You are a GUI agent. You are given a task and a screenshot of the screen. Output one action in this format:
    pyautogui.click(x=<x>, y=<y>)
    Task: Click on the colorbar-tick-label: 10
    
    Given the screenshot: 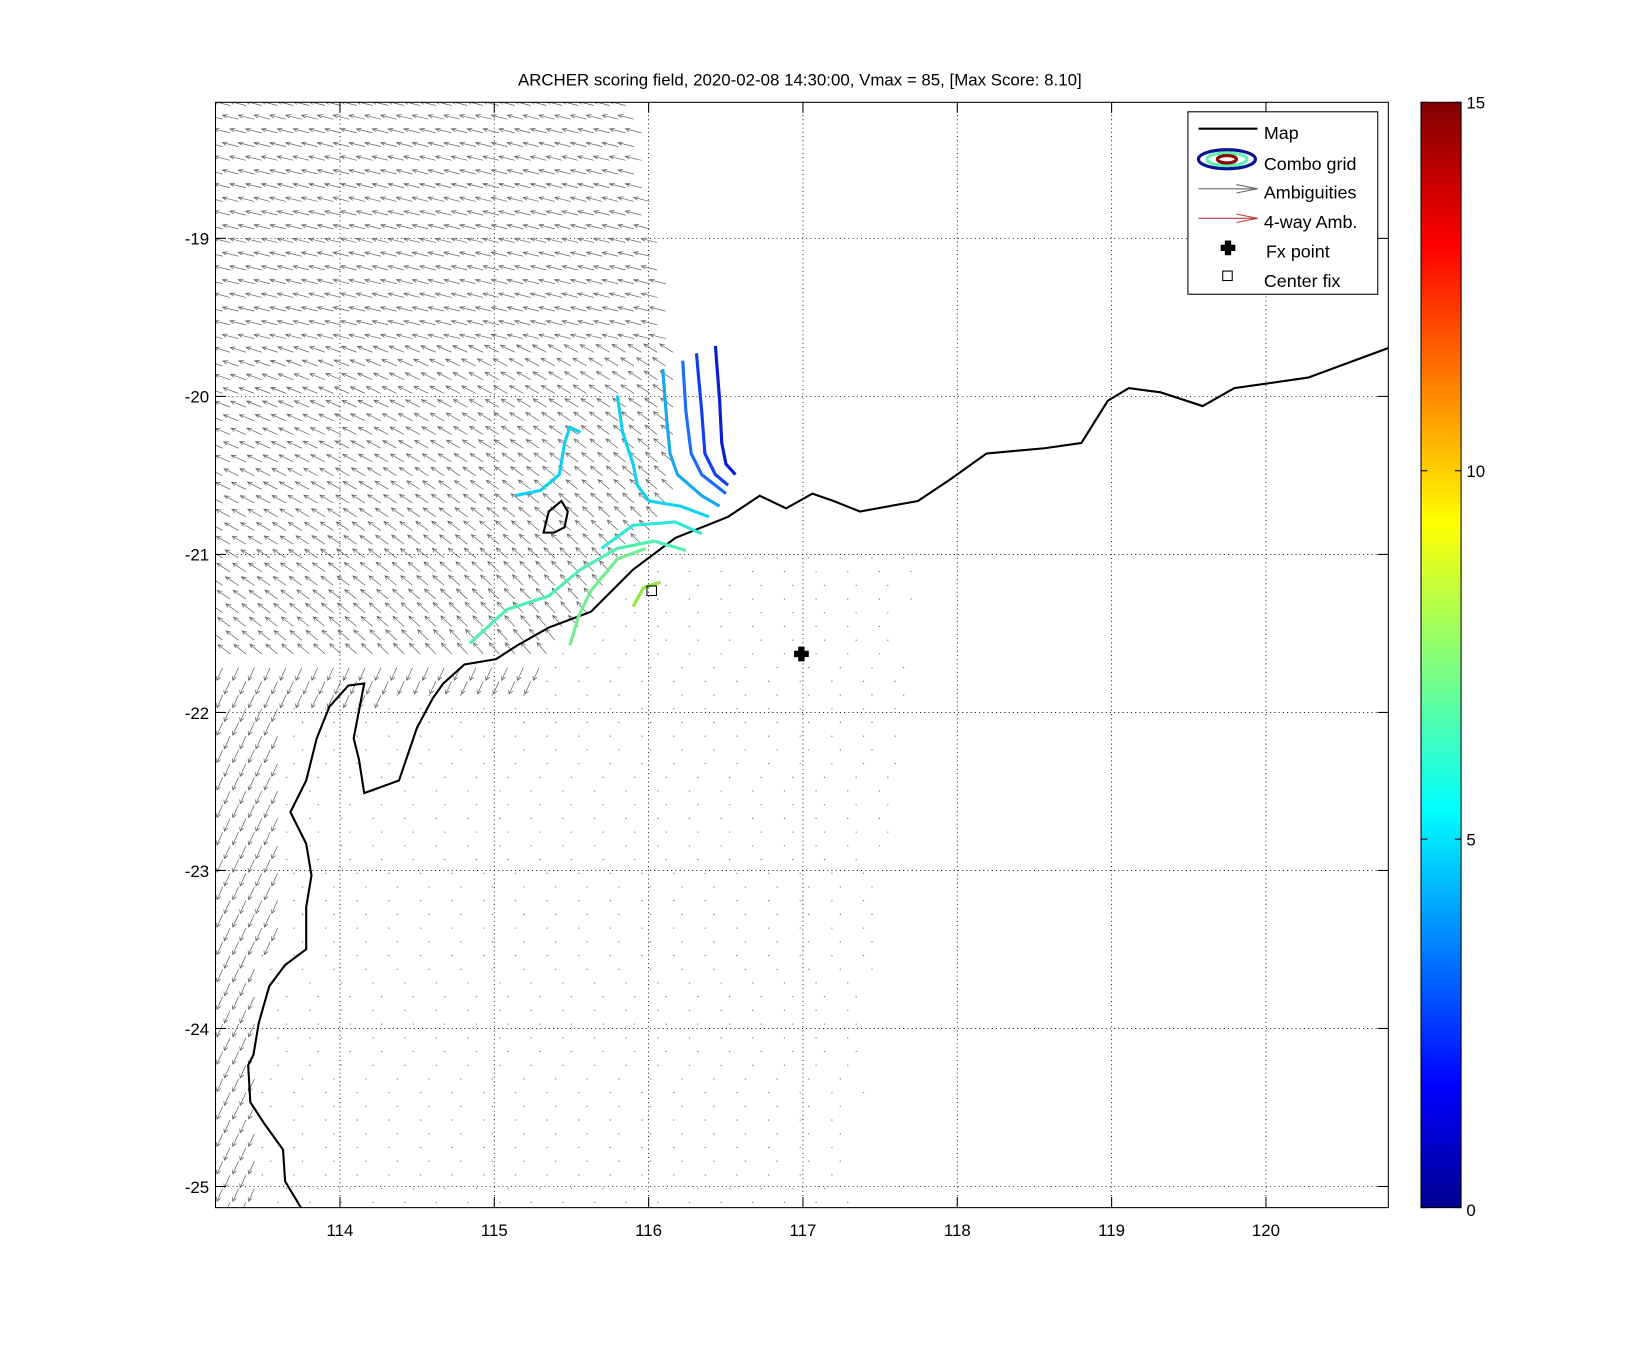 What is the action you would take?
    pyautogui.click(x=1475, y=471)
    